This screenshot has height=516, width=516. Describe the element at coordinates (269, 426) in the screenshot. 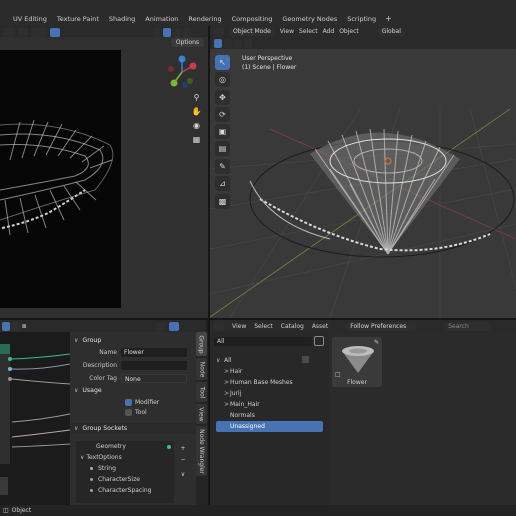

I see `catalog-item-unassigned: Unassigned` at that location.